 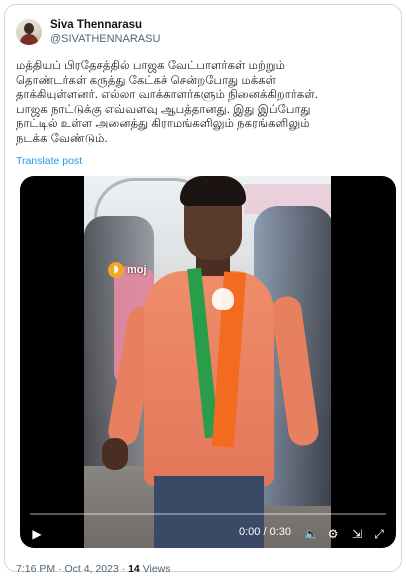 I want to click on moj-watermark-label: moj, so click(x=137, y=270).